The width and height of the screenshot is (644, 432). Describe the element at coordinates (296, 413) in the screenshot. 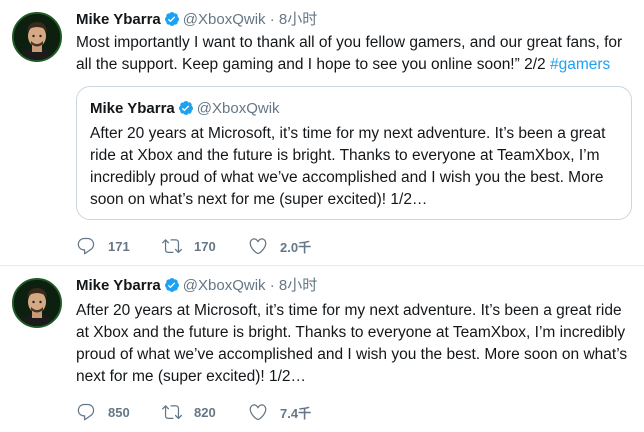

I see `like-count: 7.4千` at that location.